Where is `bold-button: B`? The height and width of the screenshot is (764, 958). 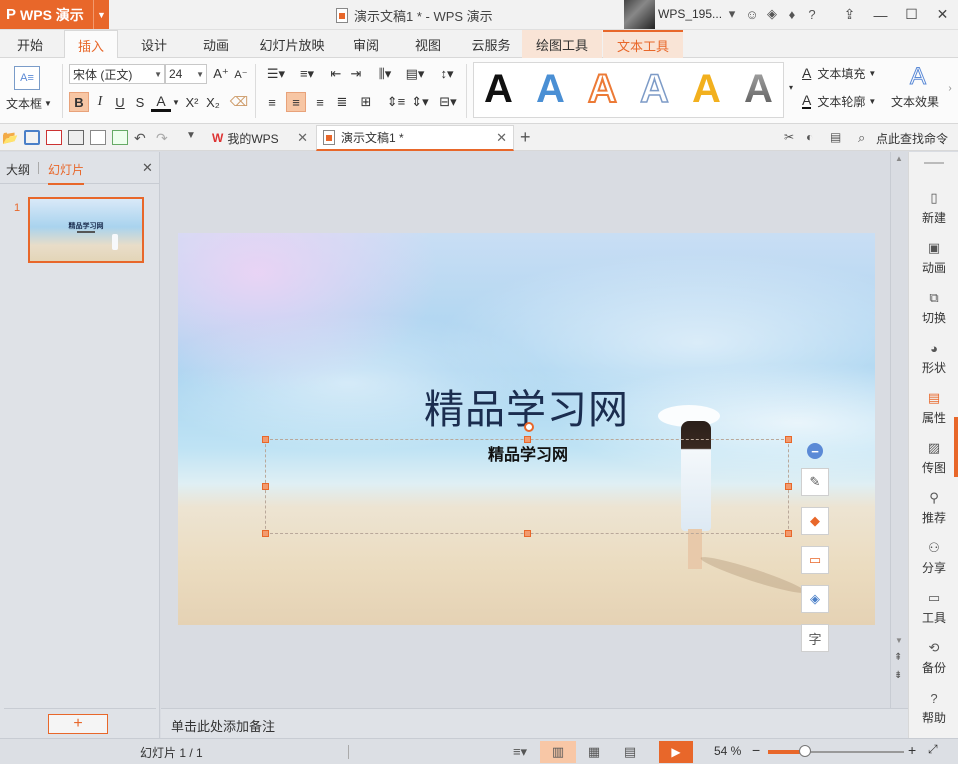 bold-button: B is located at coordinates (79, 102).